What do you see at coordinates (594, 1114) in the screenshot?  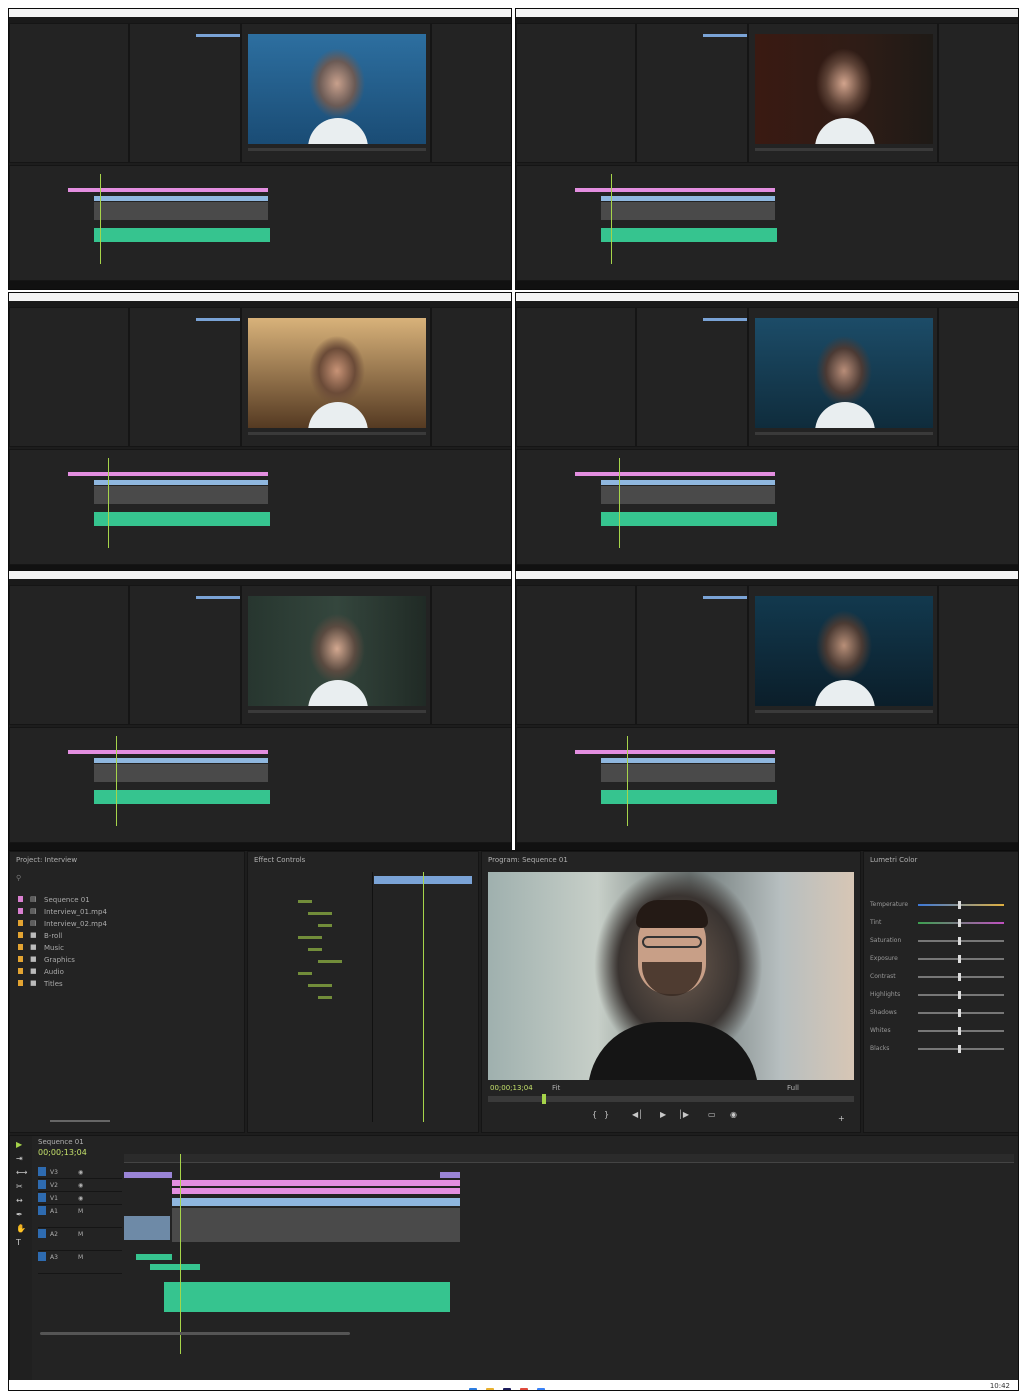 I see `mark-in-icon: {` at bounding box center [594, 1114].